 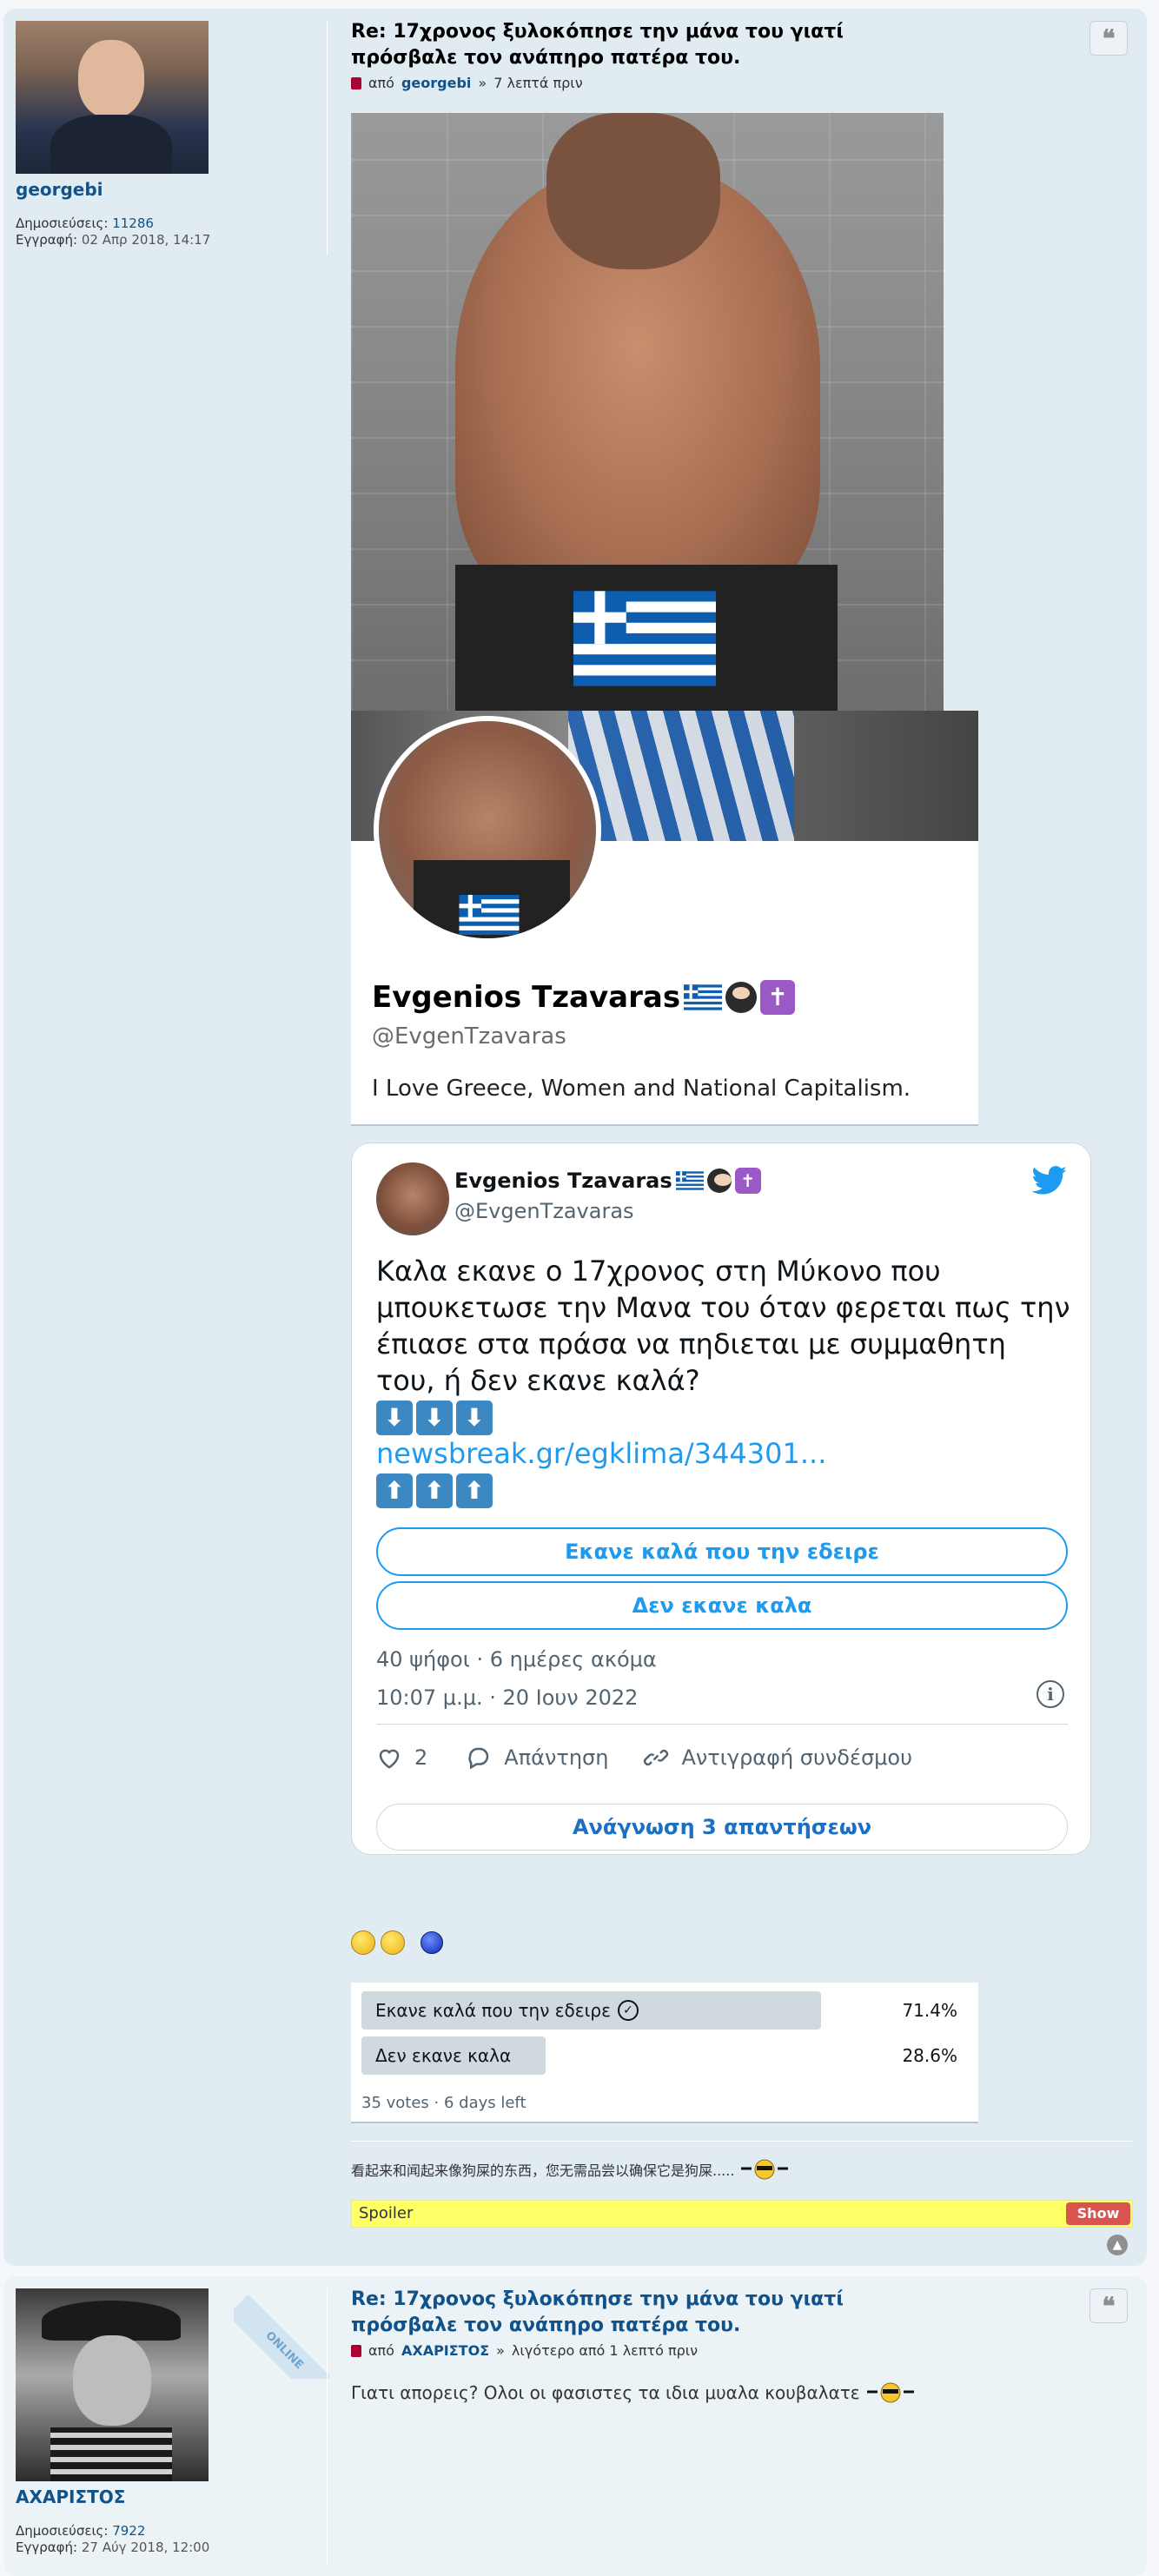 I want to click on like-count: 2, so click(x=421, y=1757).